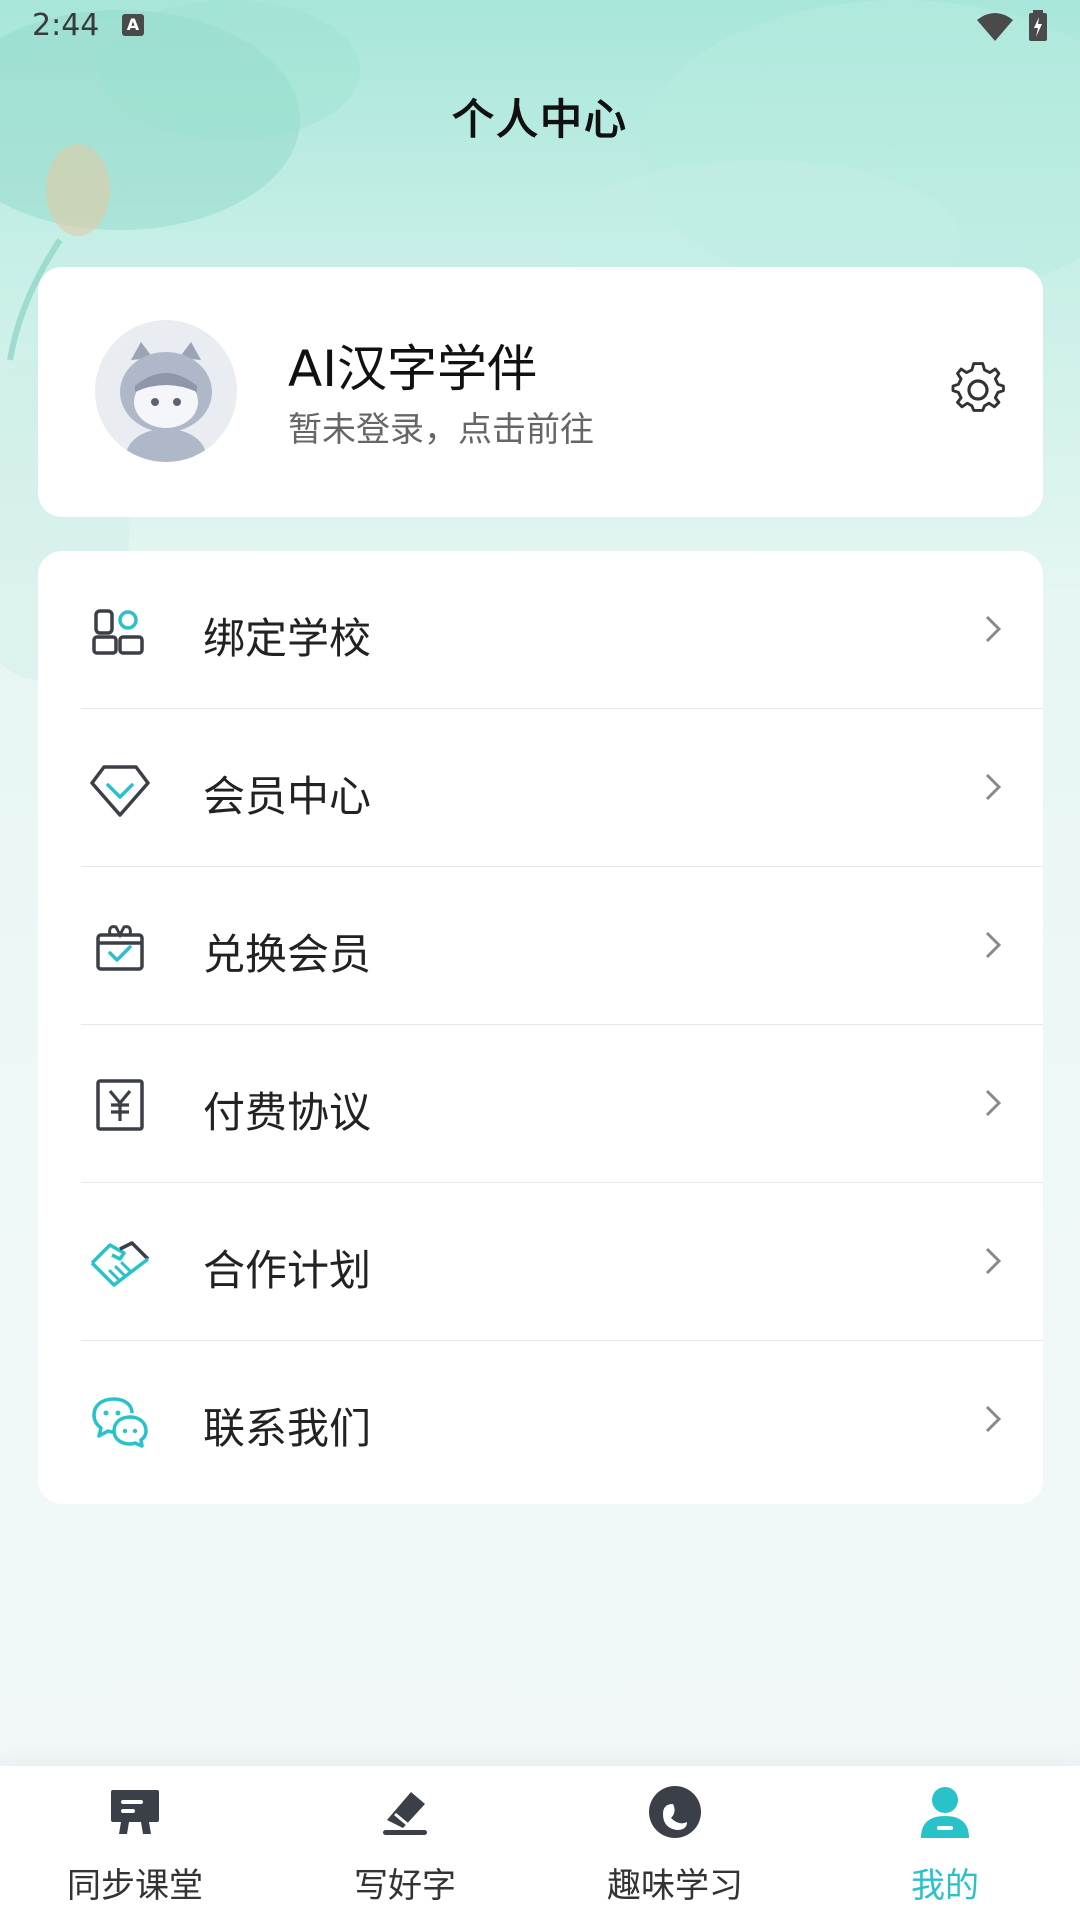 This screenshot has width=1080, height=1920. Describe the element at coordinates (287, 1270) in the screenshot. I see `menu-item-label: 合作计划` at that location.